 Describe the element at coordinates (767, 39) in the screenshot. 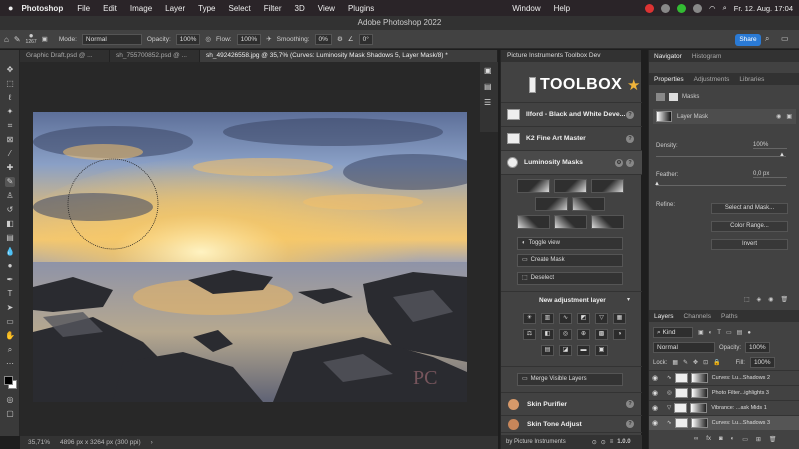

I see `search-panel-icon: ⌕` at that location.